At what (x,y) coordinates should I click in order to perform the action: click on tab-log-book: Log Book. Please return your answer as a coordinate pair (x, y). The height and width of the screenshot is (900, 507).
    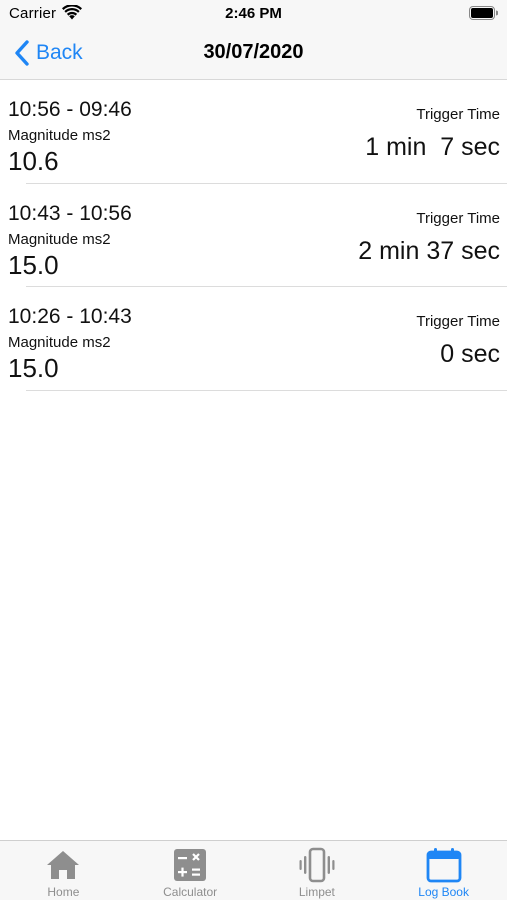
    Looking at the image, I should click on (443, 870).